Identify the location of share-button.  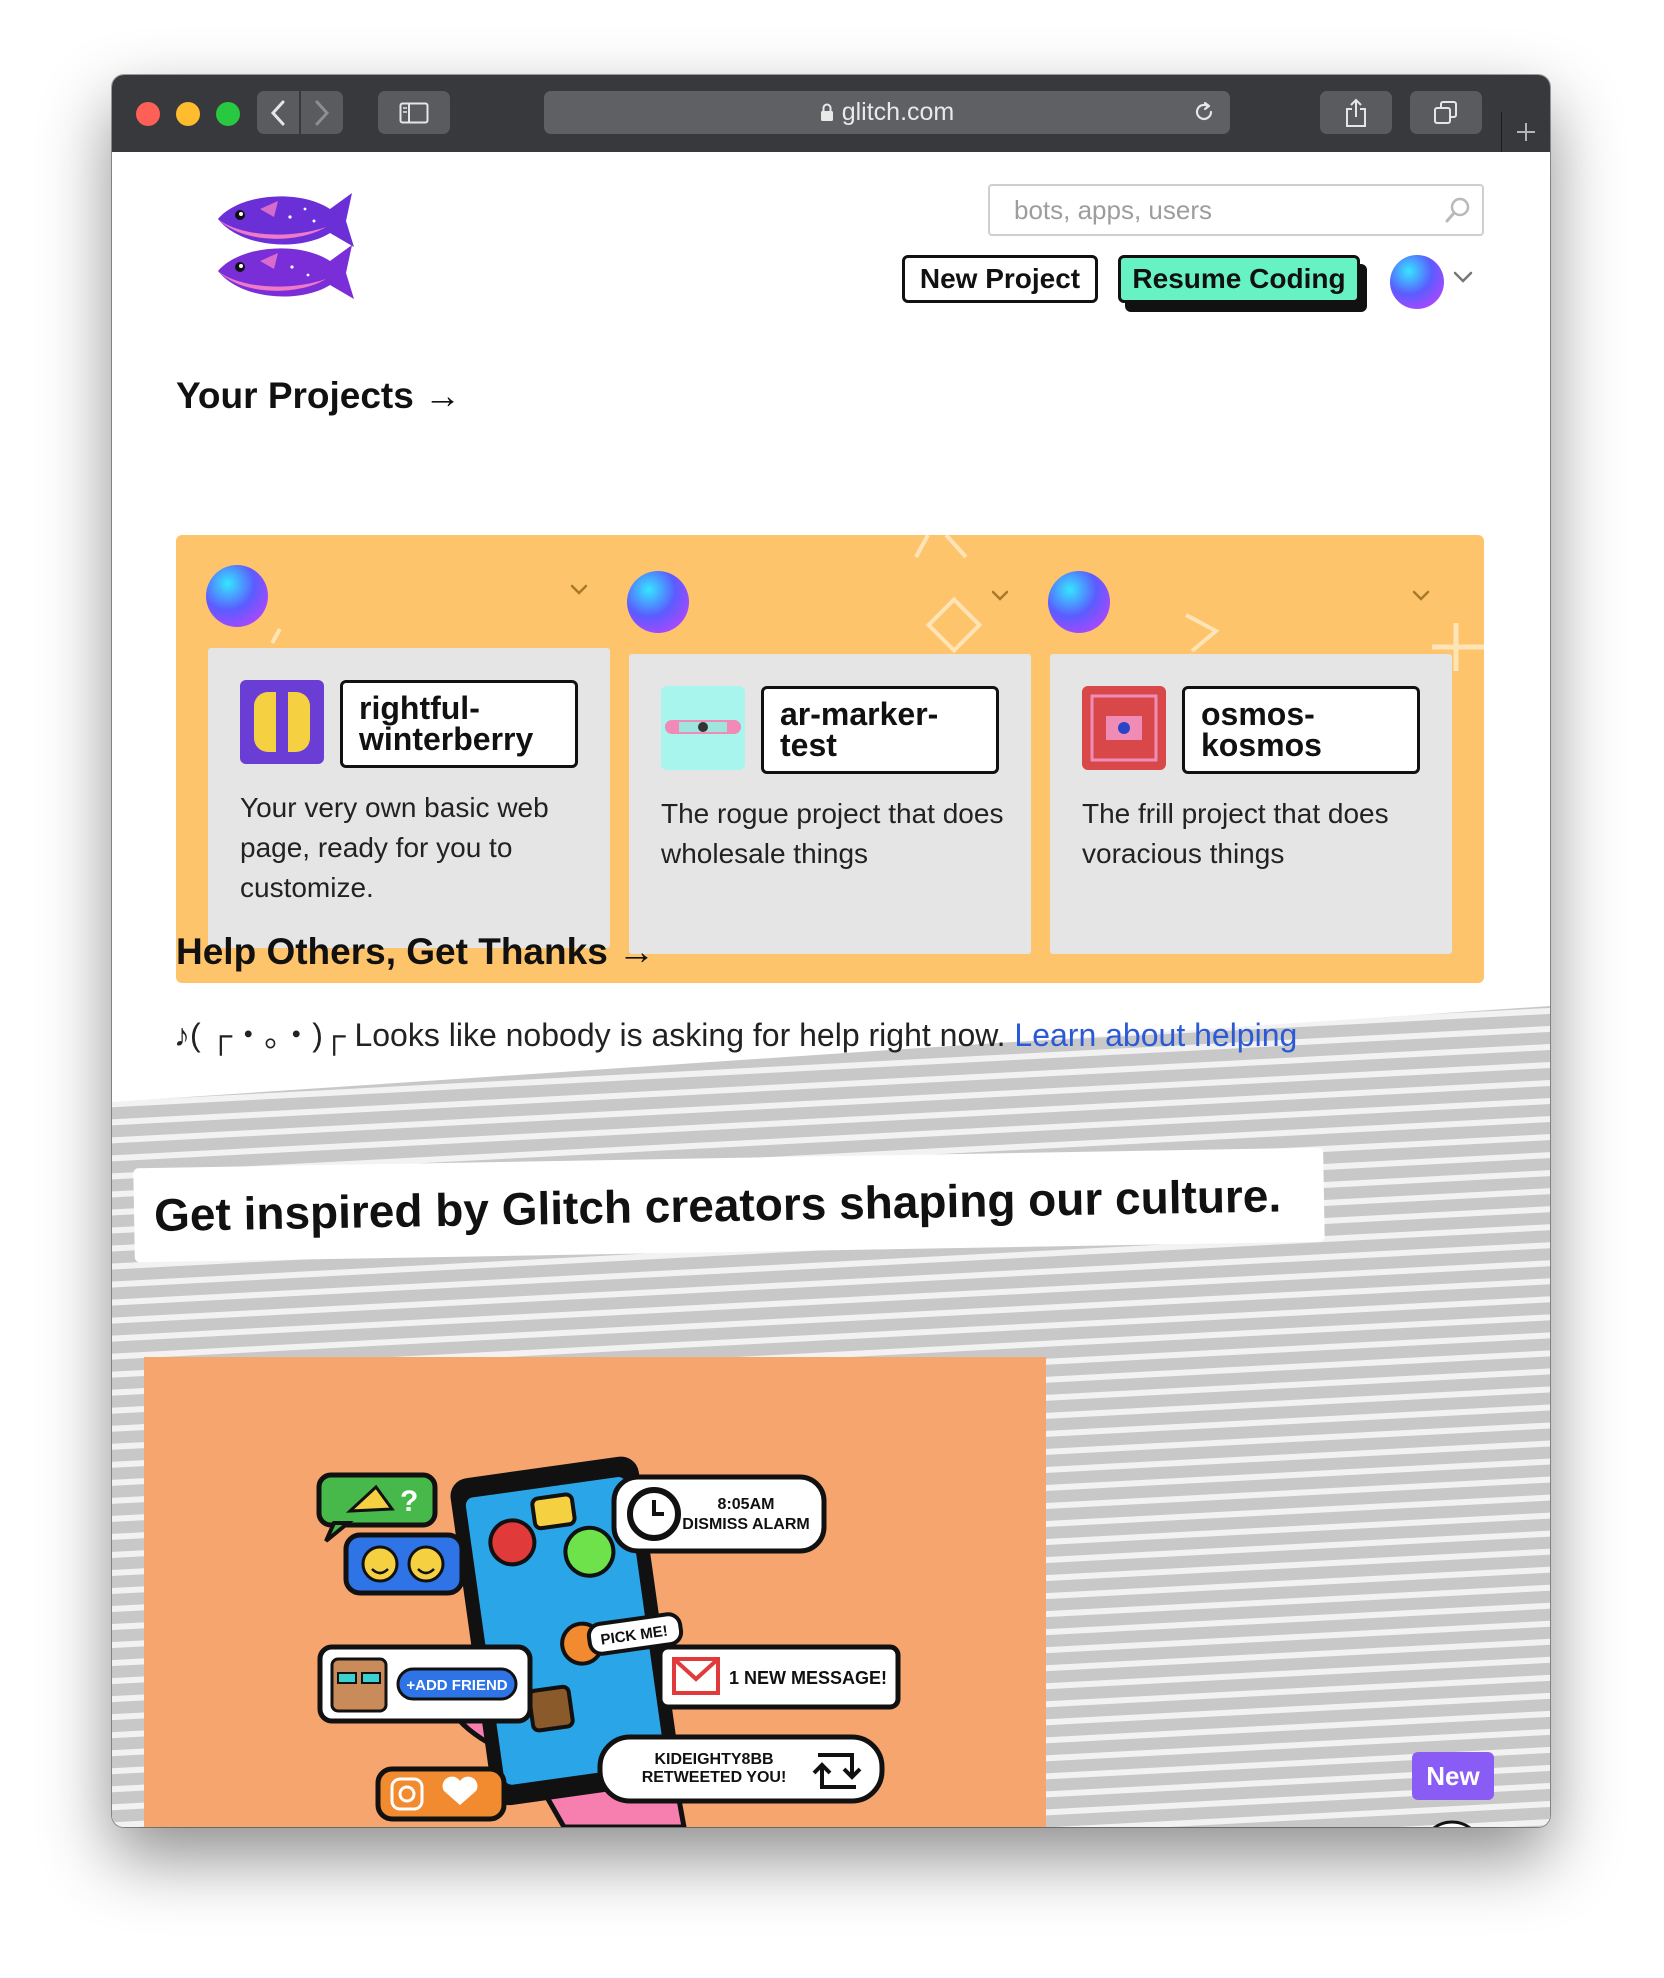
(1356, 112).